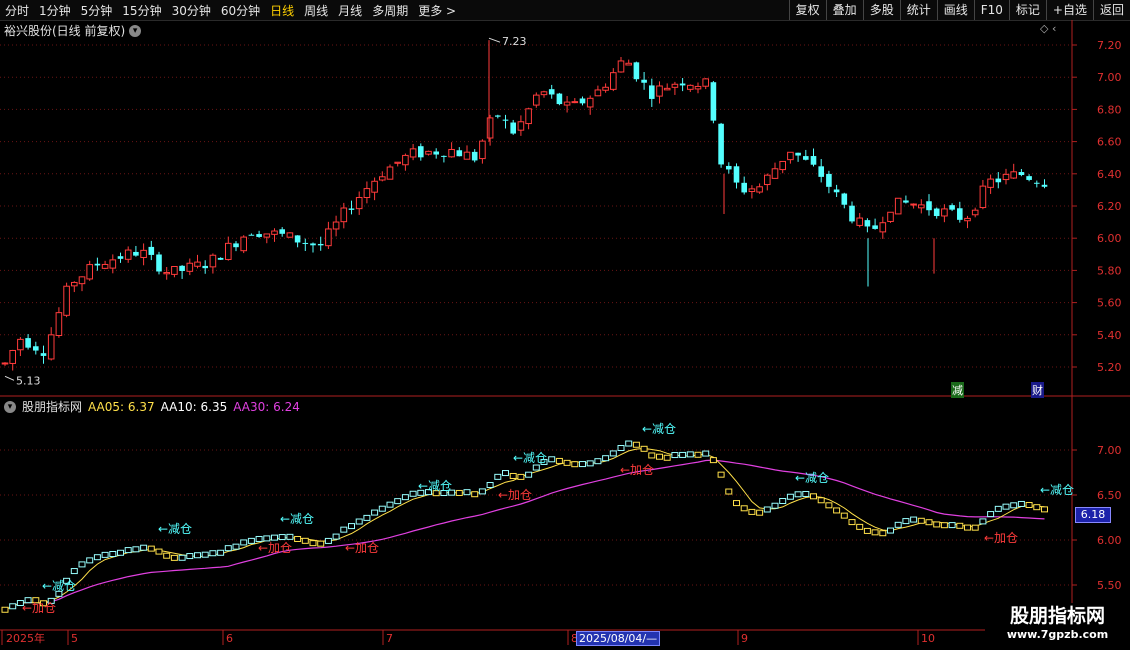  Describe the element at coordinates (844, 10) in the screenshot. I see `overlay-button: 叠加` at that location.